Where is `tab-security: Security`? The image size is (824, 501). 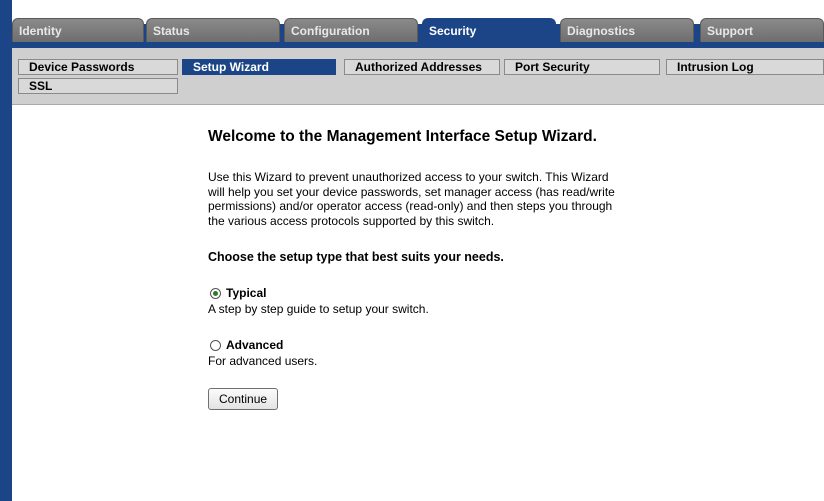
tab-security: Security is located at coordinates (489, 30).